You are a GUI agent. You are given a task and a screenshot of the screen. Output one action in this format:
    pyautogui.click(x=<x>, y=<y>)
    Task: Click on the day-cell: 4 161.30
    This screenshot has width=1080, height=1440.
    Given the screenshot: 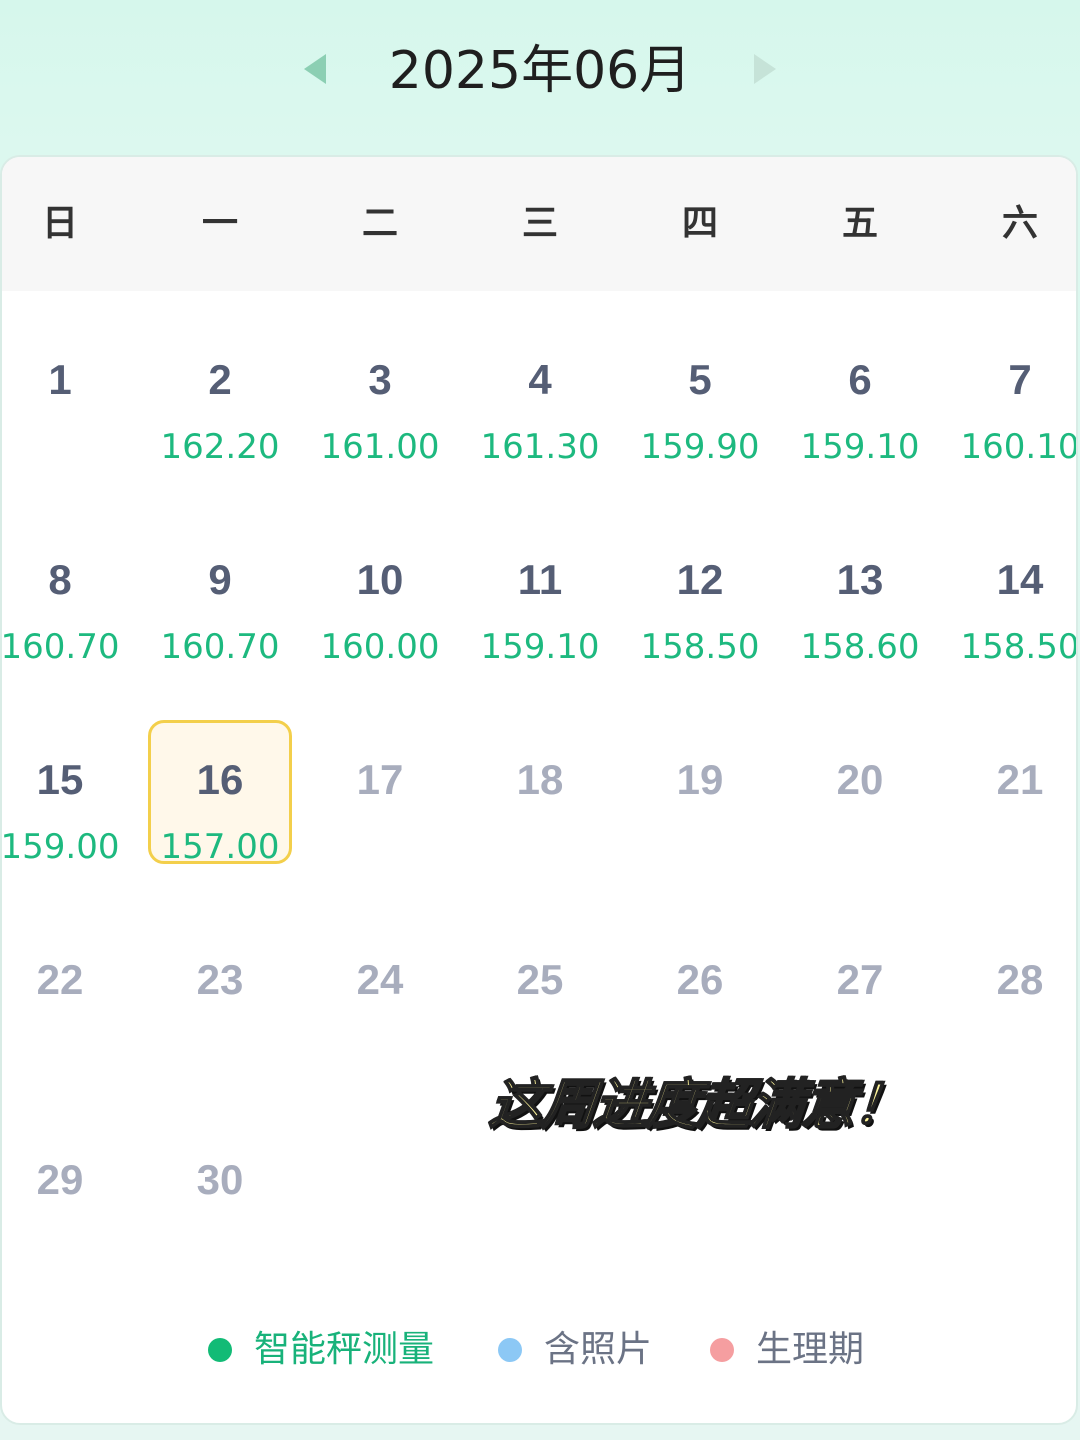 What is the action you would take?
    pyautogui.click(x=540, y=424)
    